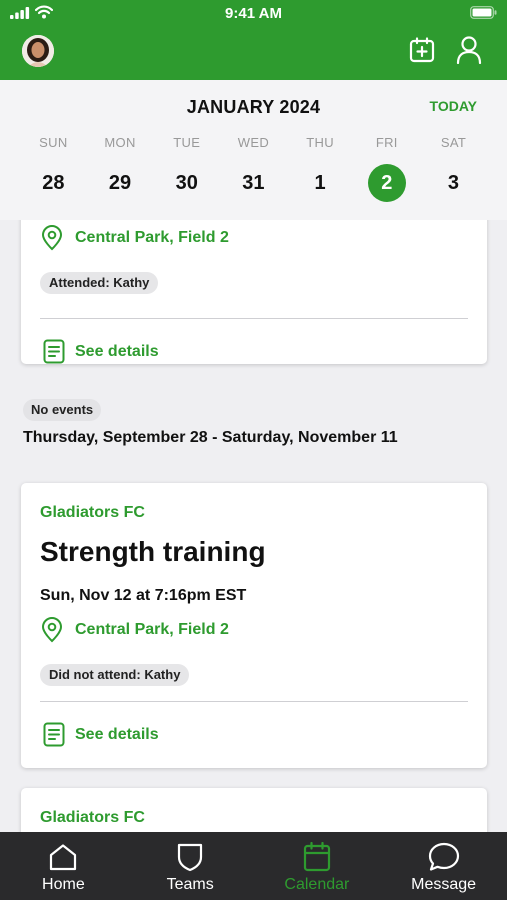 The width and height of the screenshot is (507, 900). I want to click on event-card: Gladiators FC, so click(254, 810).